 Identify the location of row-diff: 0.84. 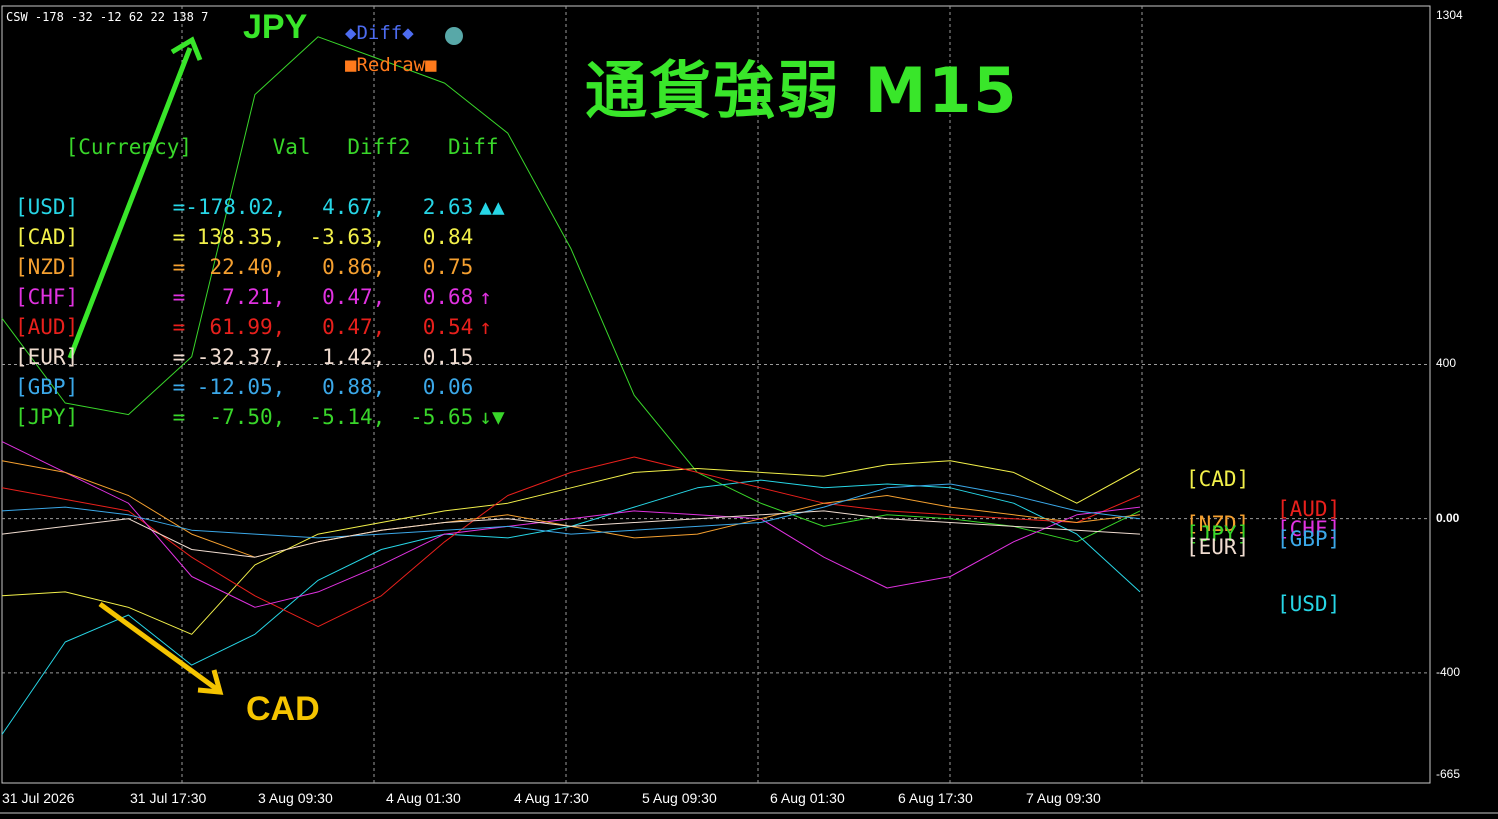
(448, 237).